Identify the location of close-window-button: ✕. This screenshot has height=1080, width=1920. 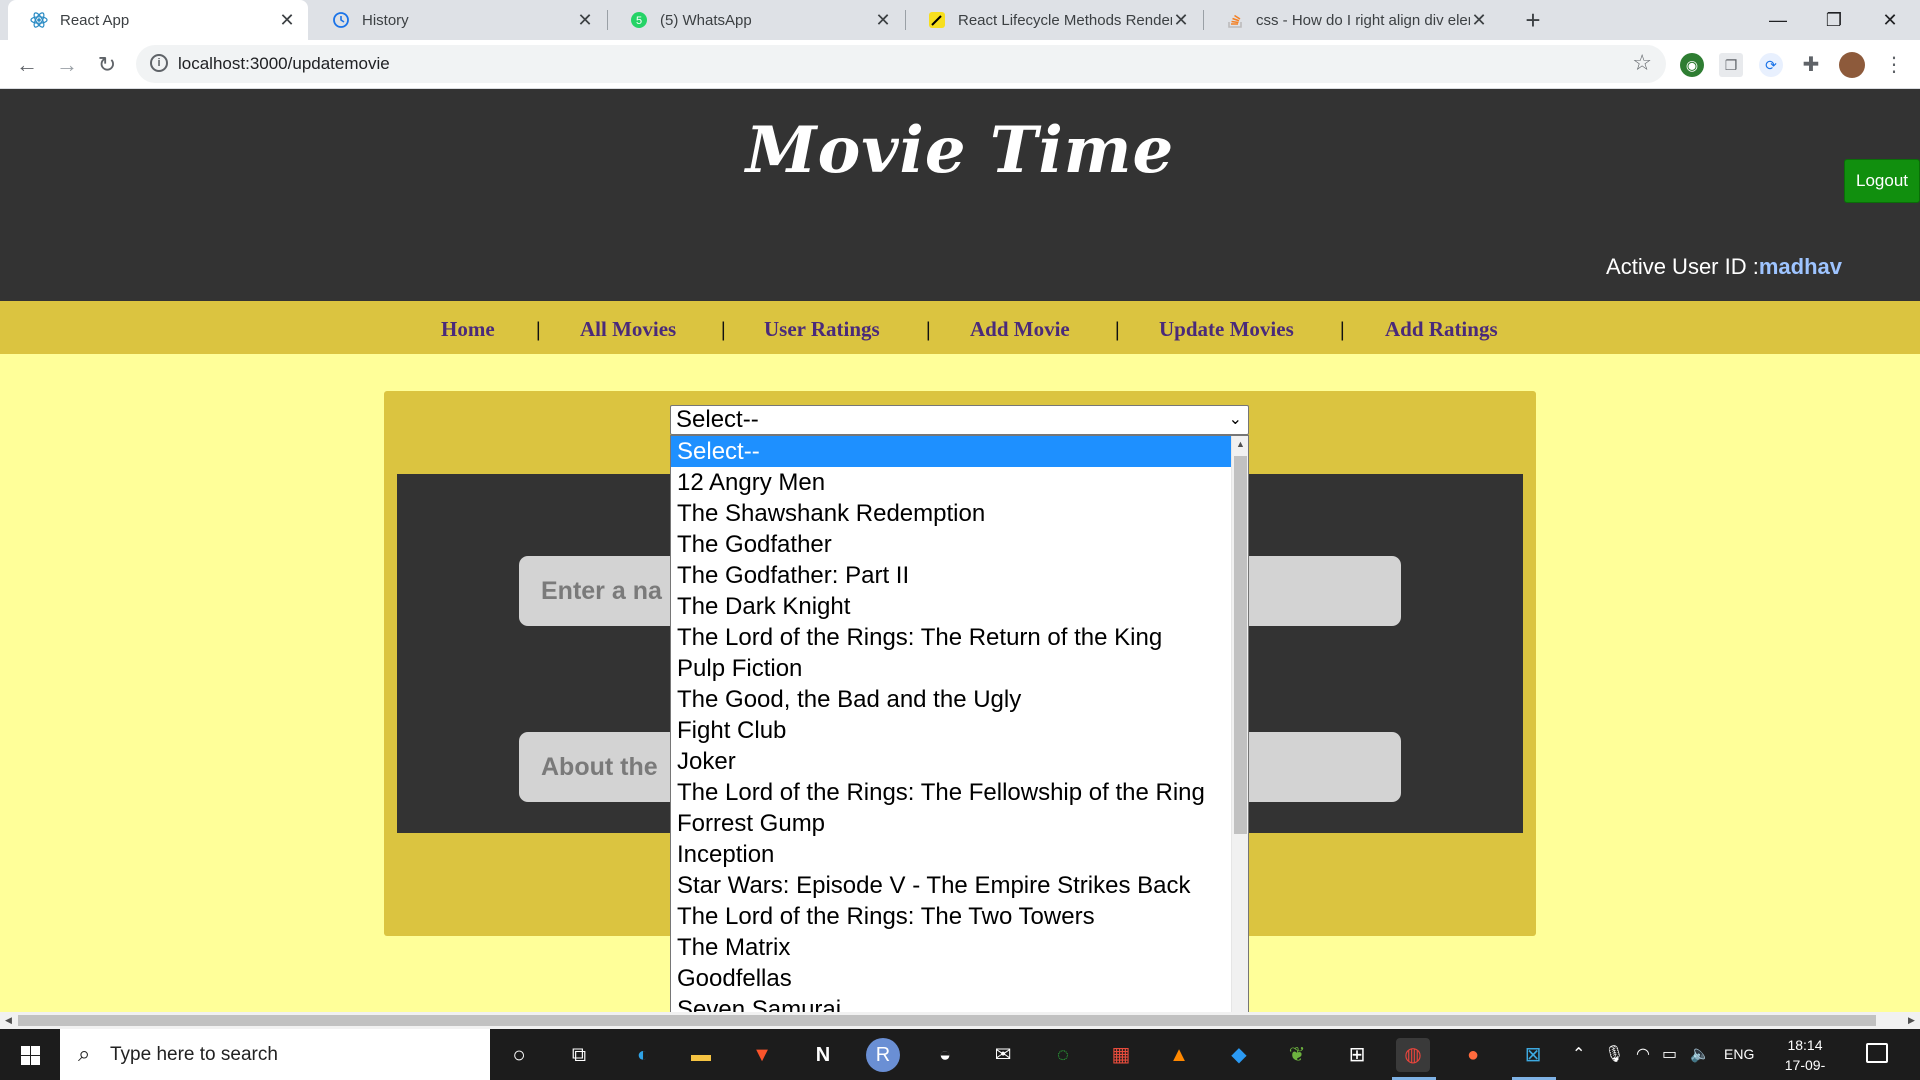
(1890, 20).